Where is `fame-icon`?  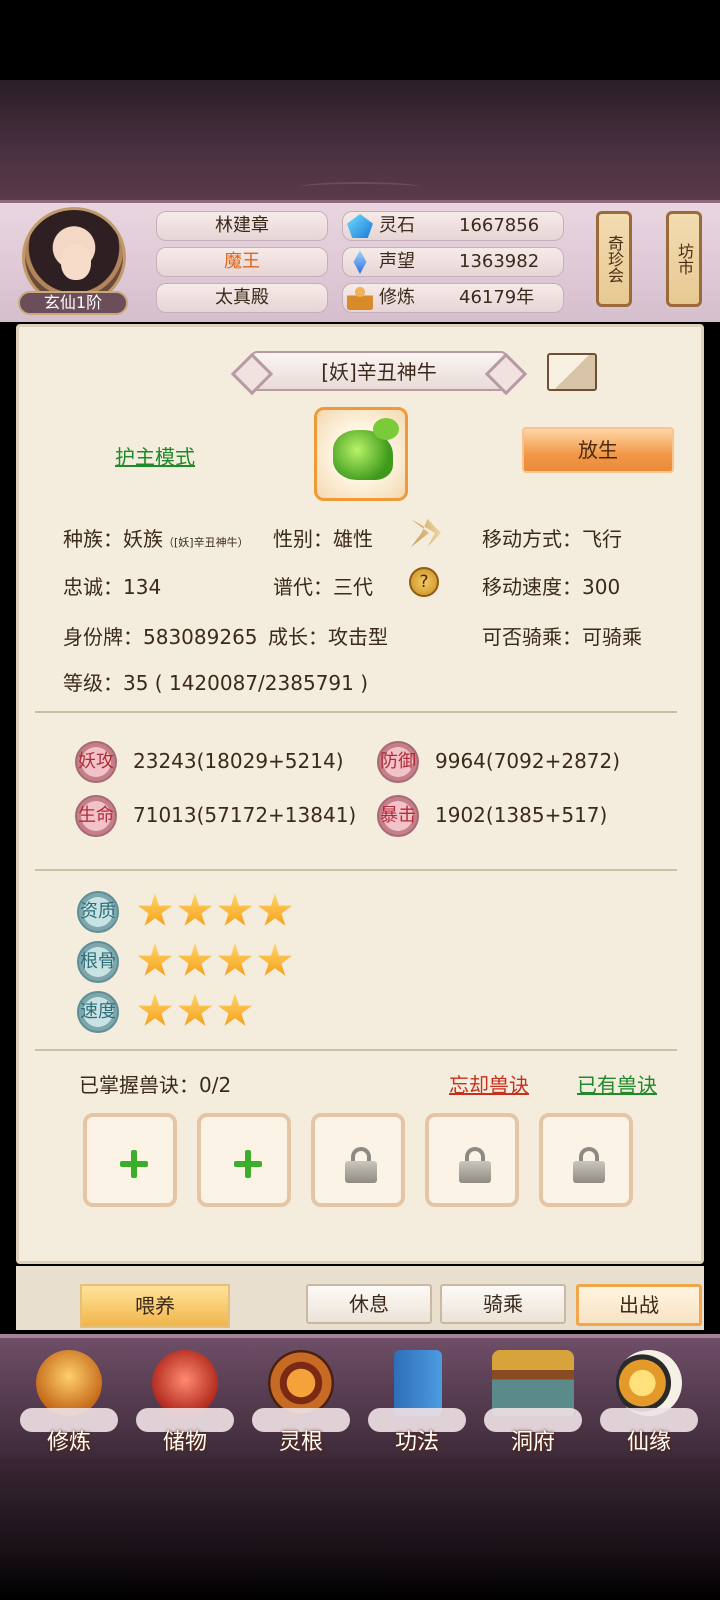 fame-icon is located at coordinates (360, 262).